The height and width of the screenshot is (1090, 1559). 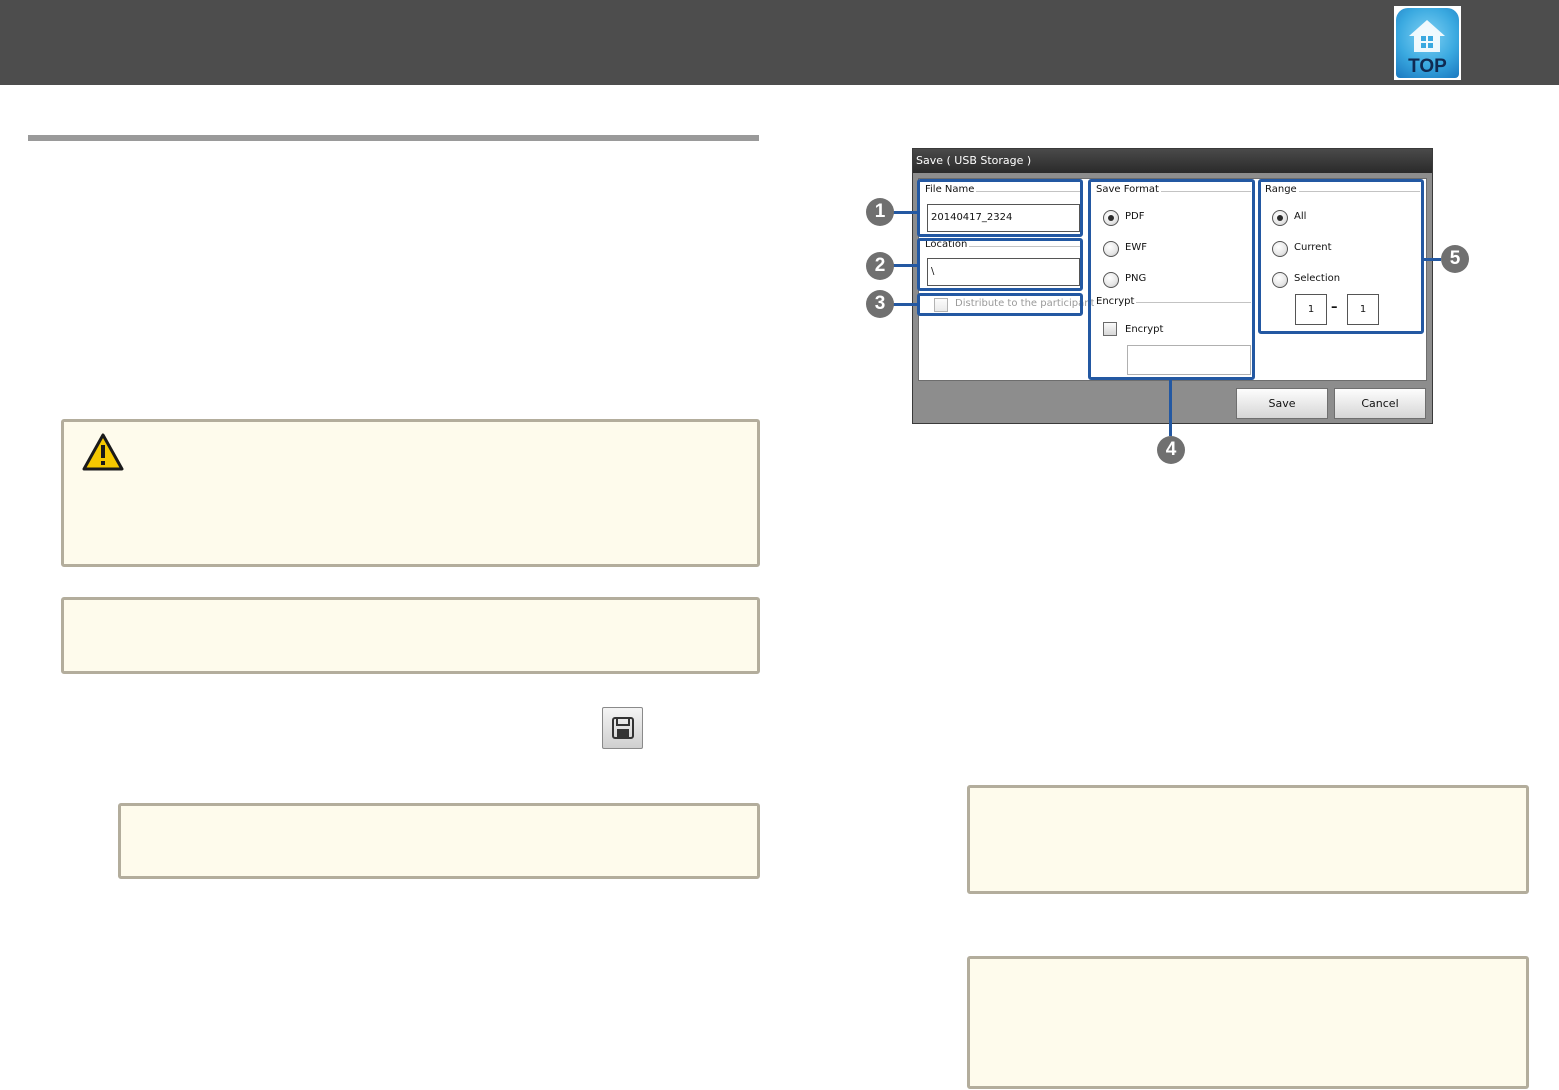 What do you see at coordinates (103, 452) in the screenshot?
I see `warning-triangle-icon` at bounding box center [103, 452].